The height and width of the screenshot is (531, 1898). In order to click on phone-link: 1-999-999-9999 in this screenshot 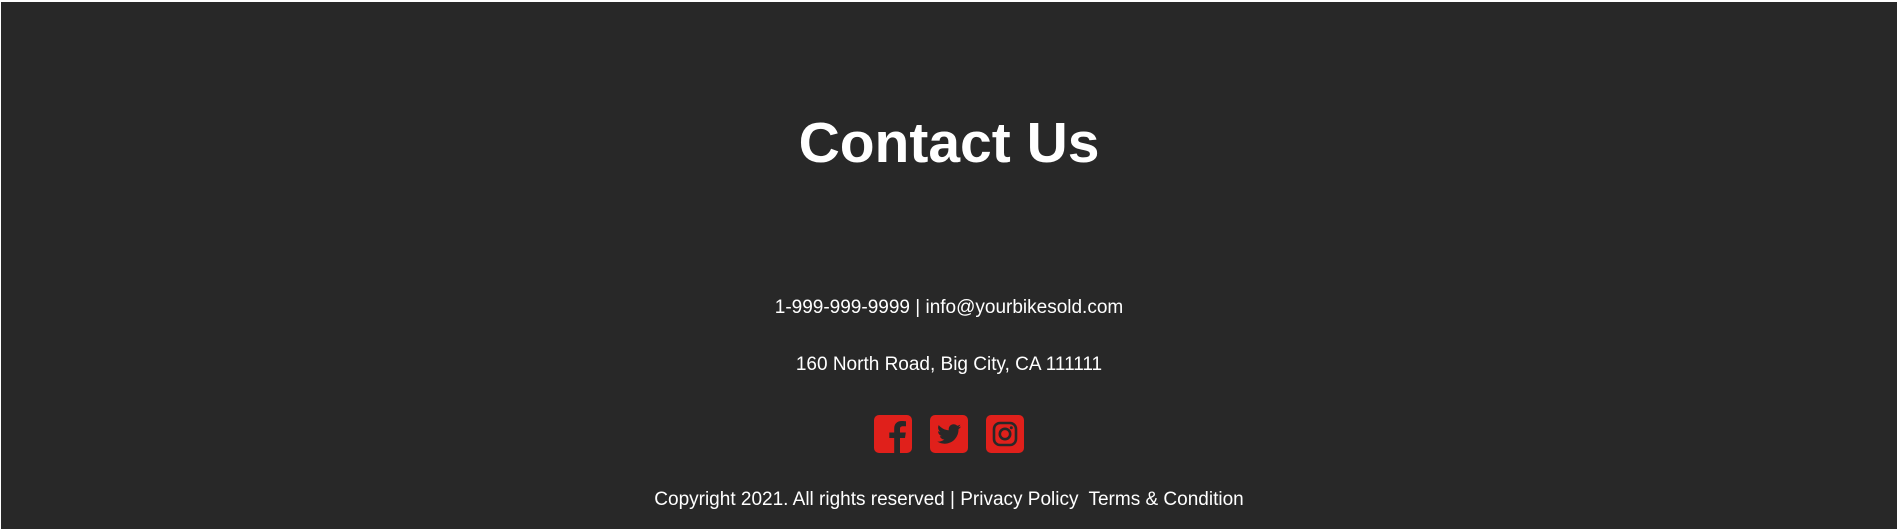, I will do `click(842, 307)`.